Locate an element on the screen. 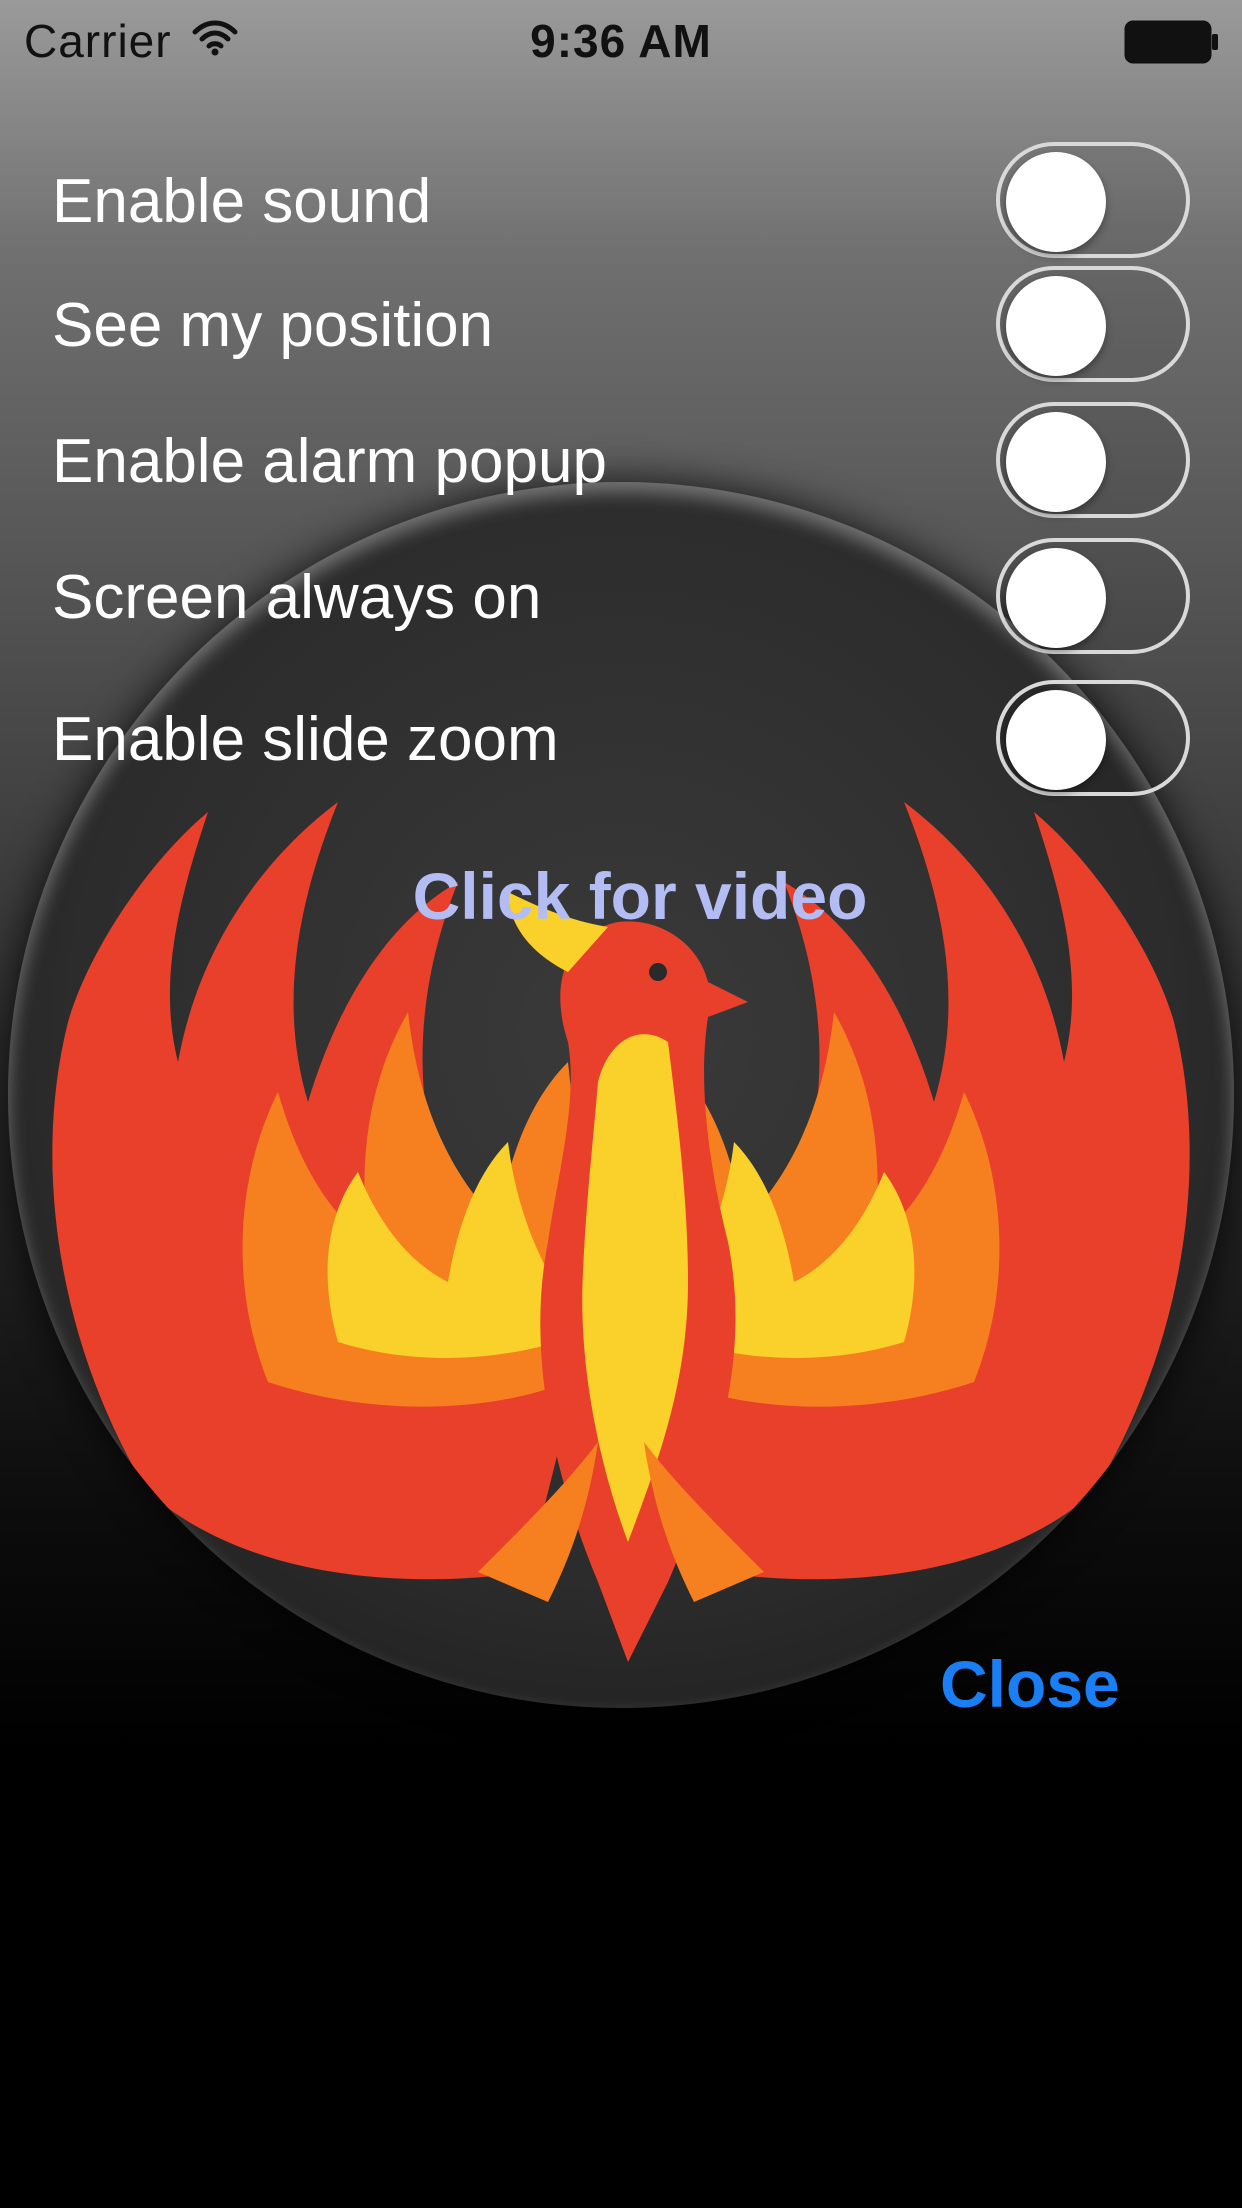 The height and width of the screenshot is (2208, 1242). setting-row-screen-always-on: Screen always on is located at coordinates (621, 598).